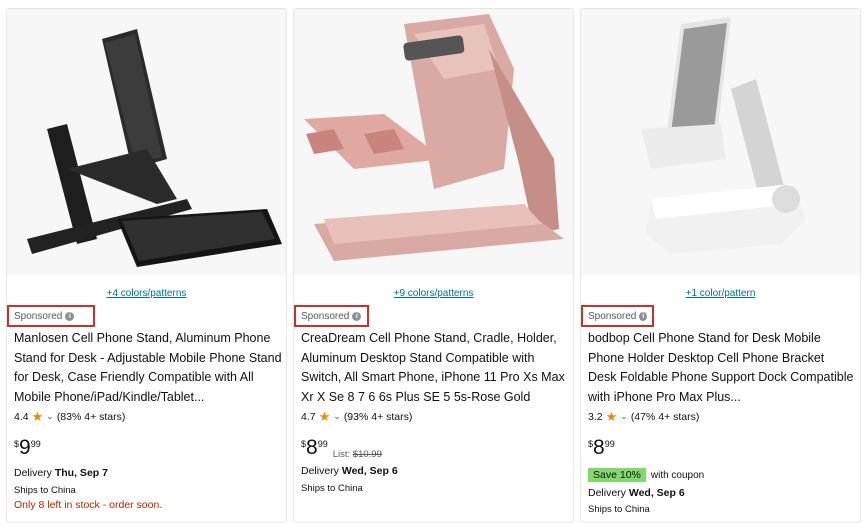  Describe the element at coordinates (81, 473) in the screenshot. I see `delivery-date: Thu, Sep 7` at that location.